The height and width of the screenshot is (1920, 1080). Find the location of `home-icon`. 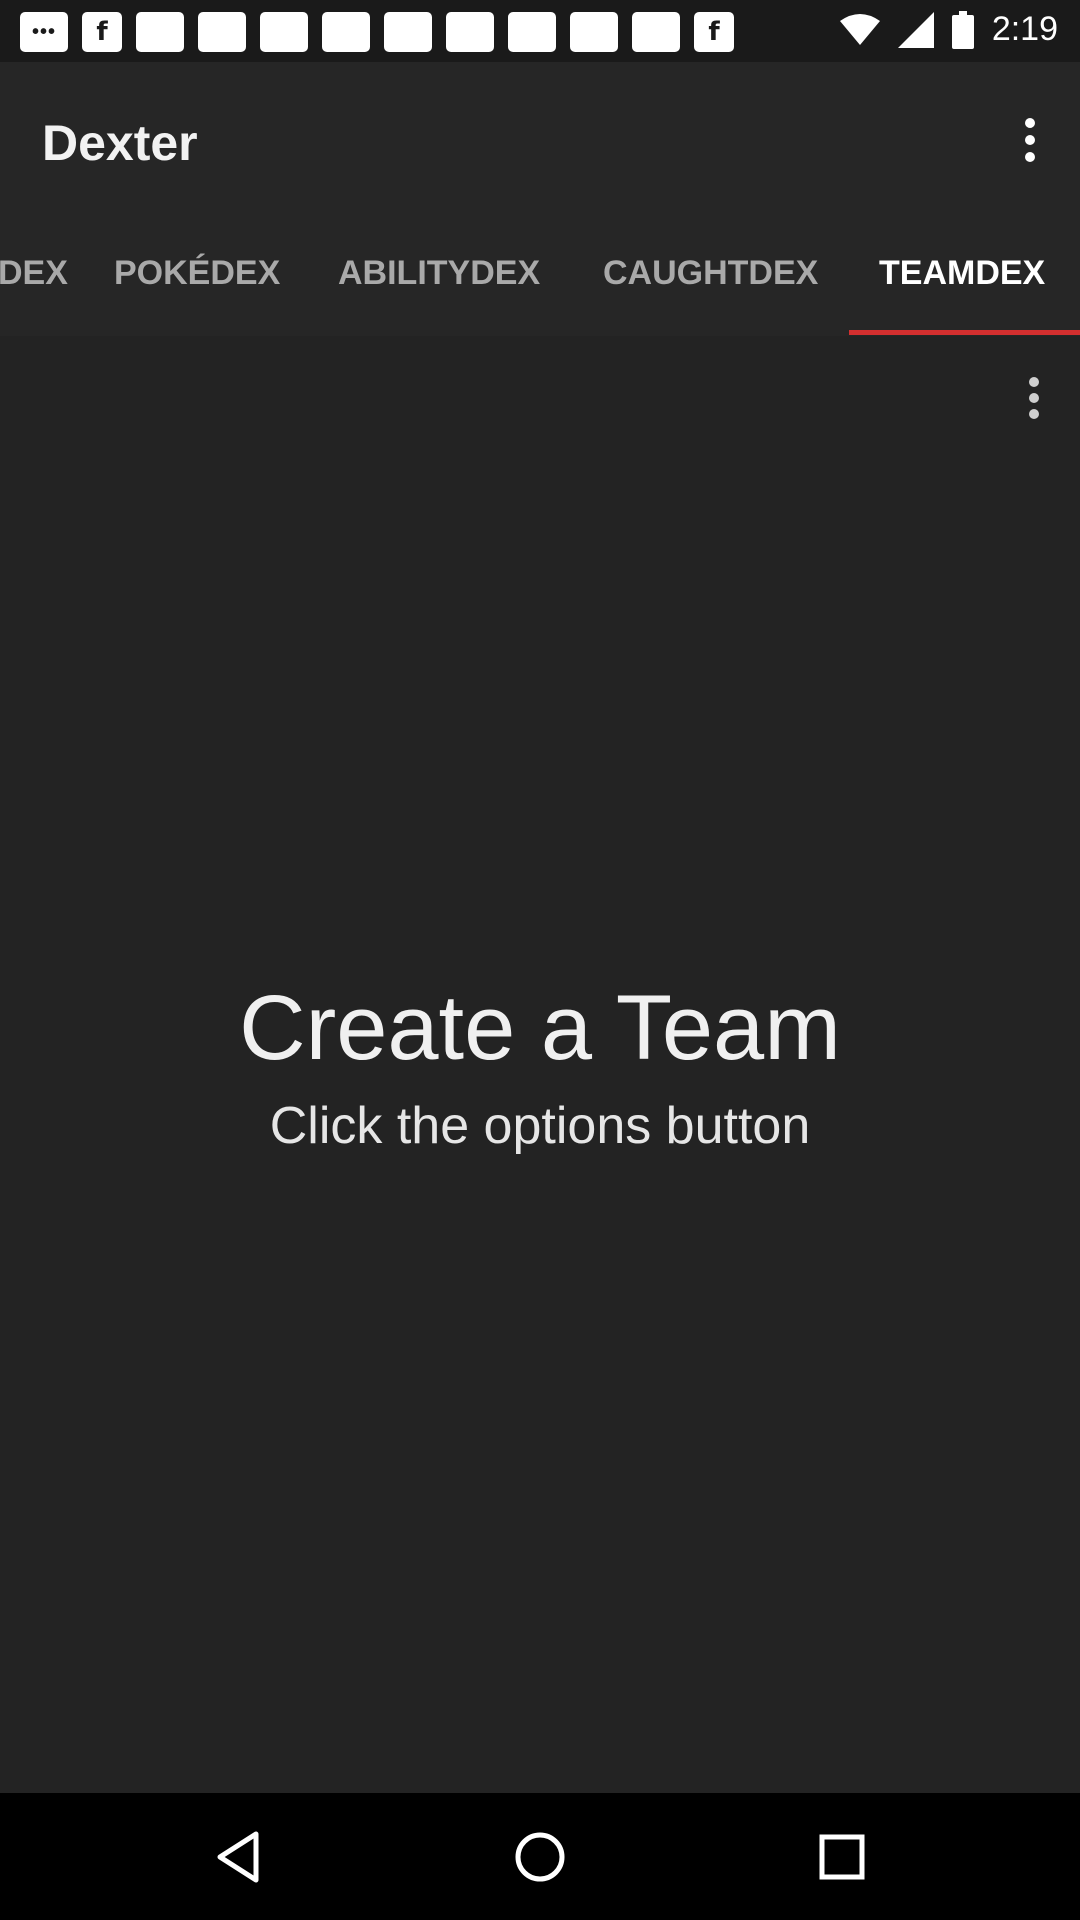

home-icon is located at coordinates (540, 1857).